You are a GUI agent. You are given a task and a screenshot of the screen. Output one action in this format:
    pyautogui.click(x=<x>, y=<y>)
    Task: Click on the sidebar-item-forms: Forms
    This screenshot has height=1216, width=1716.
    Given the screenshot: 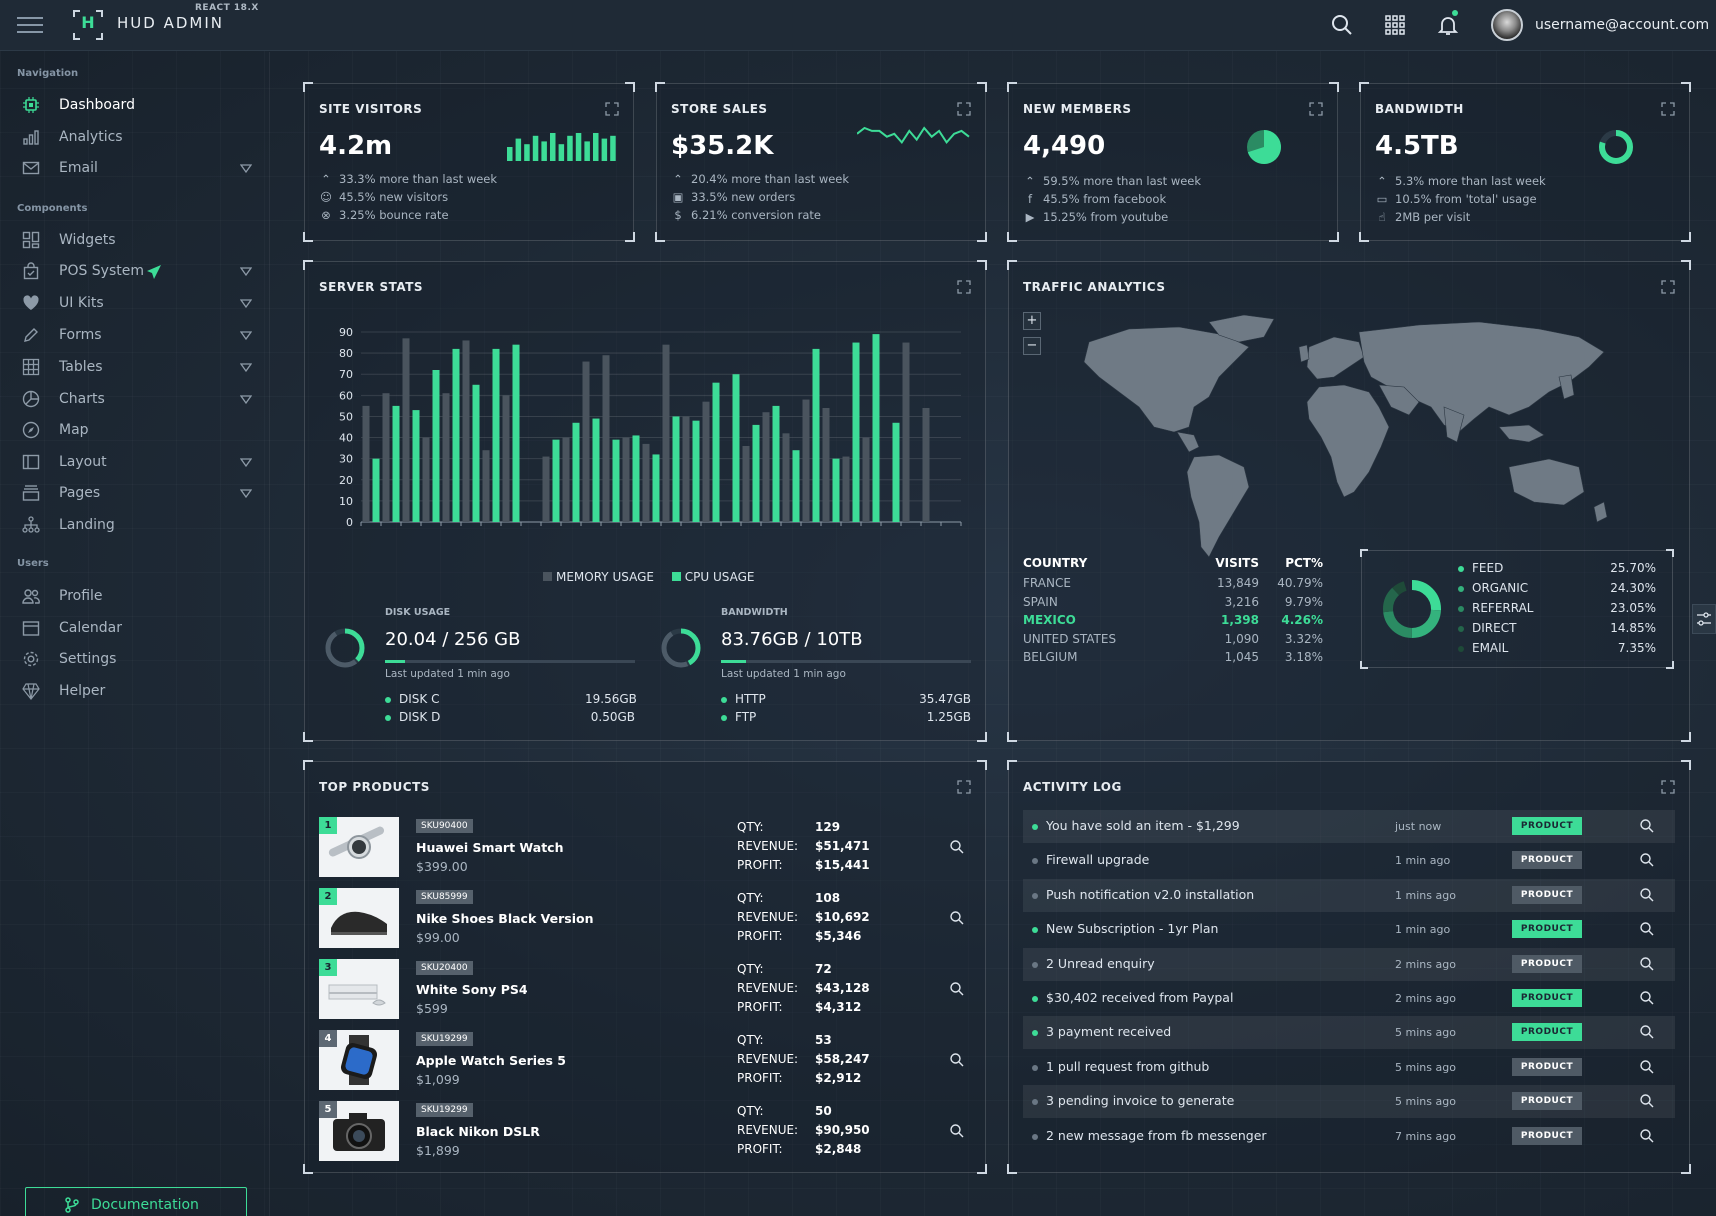 What is the action you would take?
    pyautogui.click(x=138, y=336)
    